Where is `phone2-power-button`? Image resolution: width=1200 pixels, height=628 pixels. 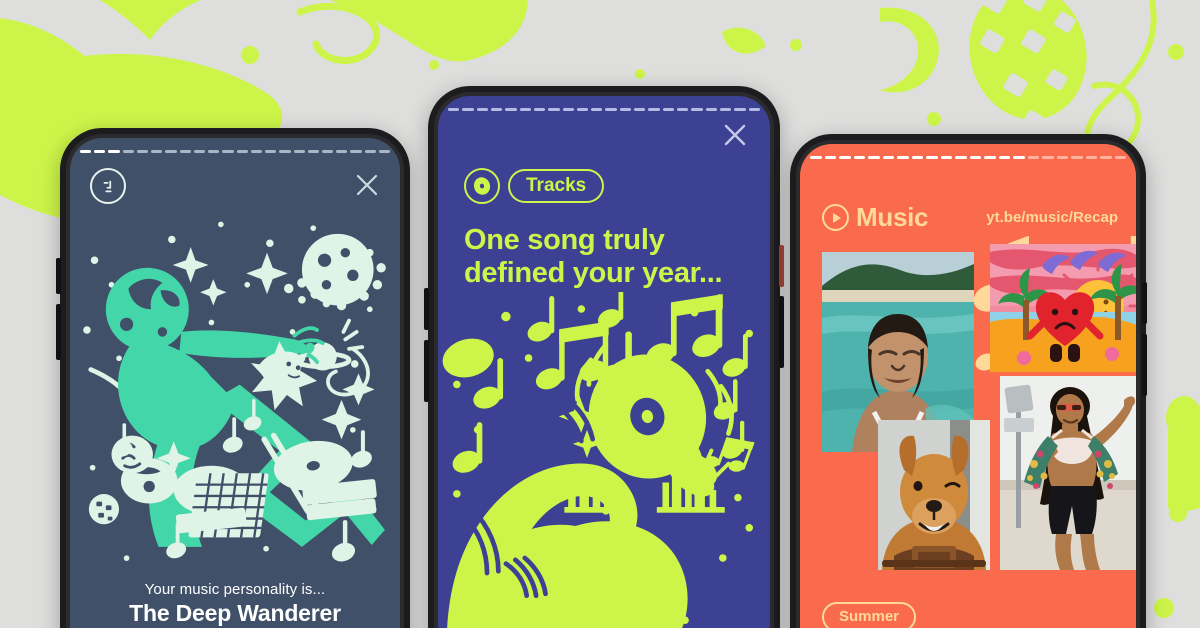 phone2-power-button is located at coordinates (781, 266).